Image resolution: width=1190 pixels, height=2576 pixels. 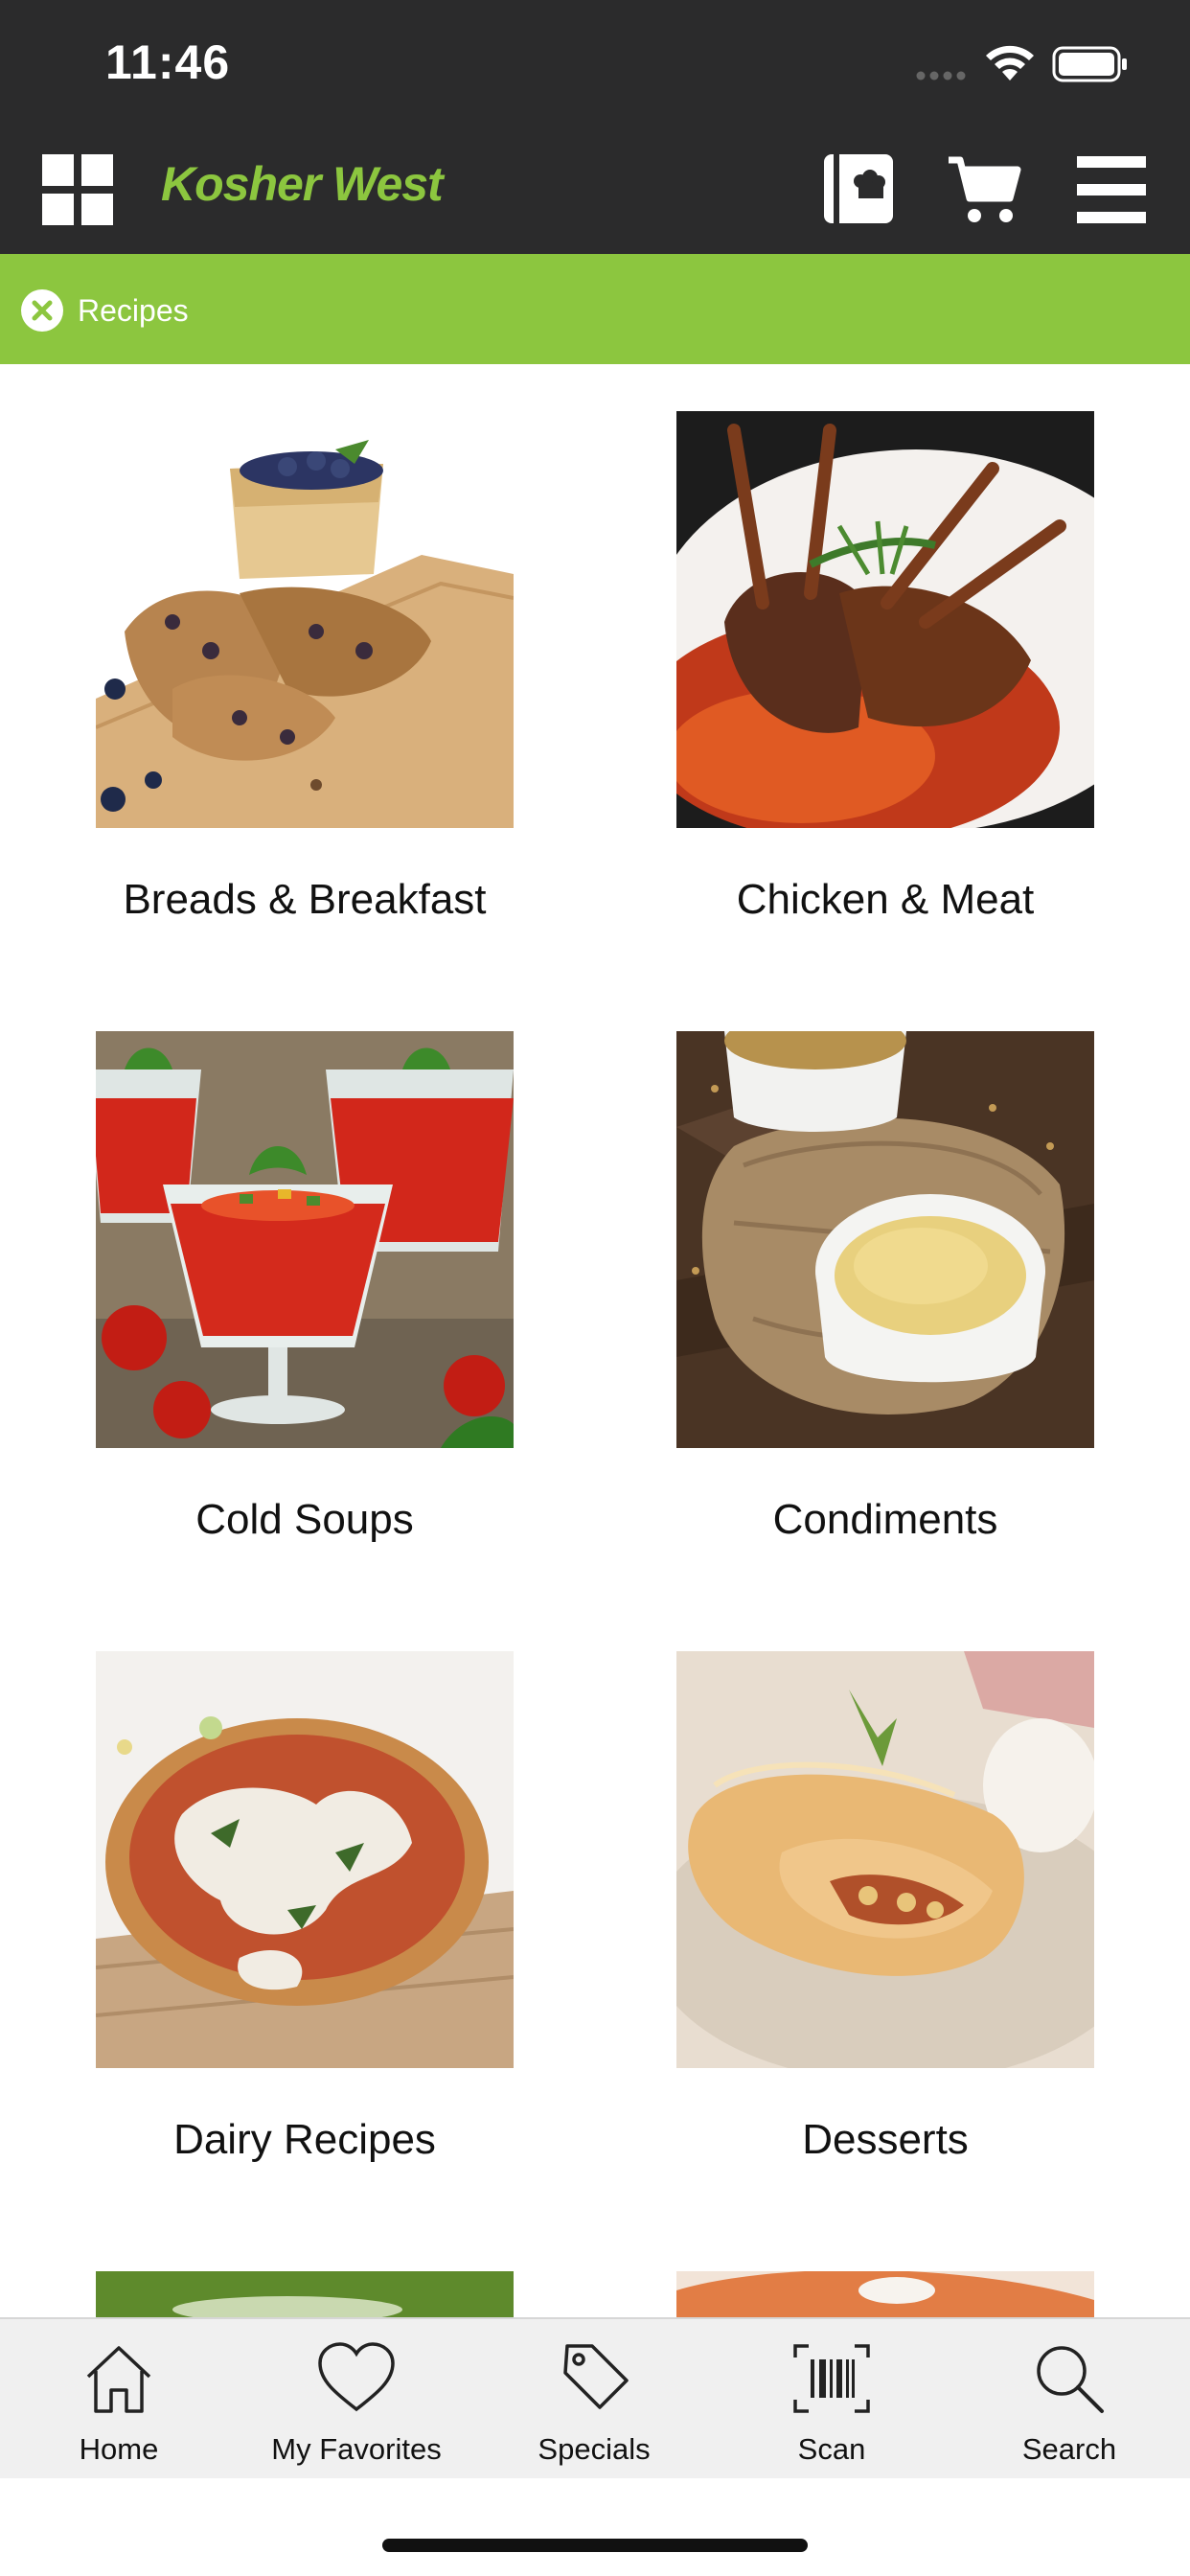 I want to click on app-logo: Kosher West, so click(x=303, y=184).